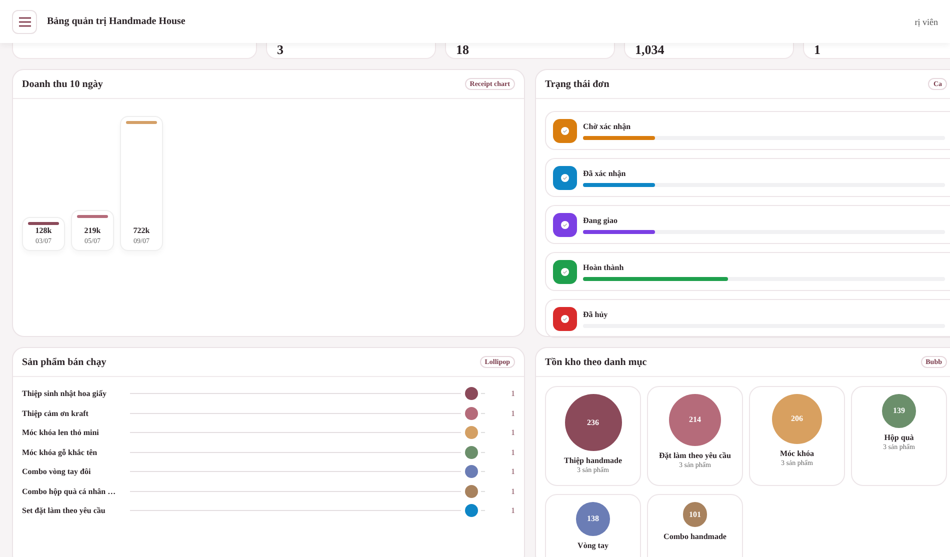 This screenshot has width=950, height=557. What do you see at coordinates (596, 362) in the screenshot?
I see `panel-title: Tồn kho theo danh mục` at bounding box center [596, 362].